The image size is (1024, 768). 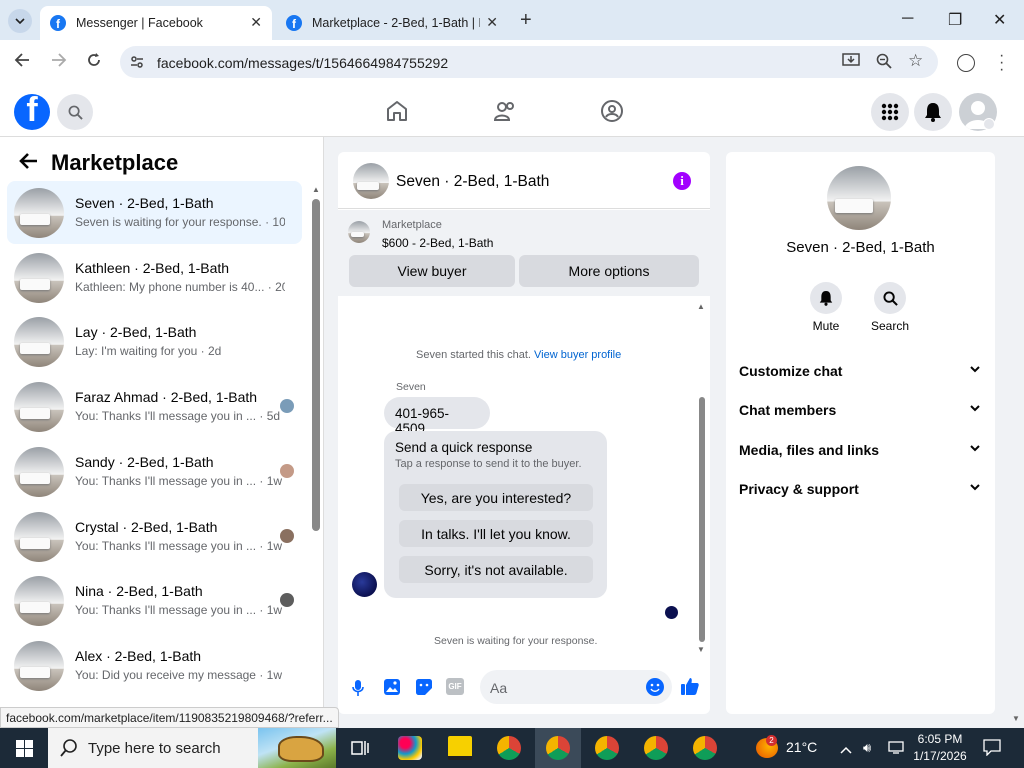 I want to click on account-chevron-icon, so click(x=989, y=124).